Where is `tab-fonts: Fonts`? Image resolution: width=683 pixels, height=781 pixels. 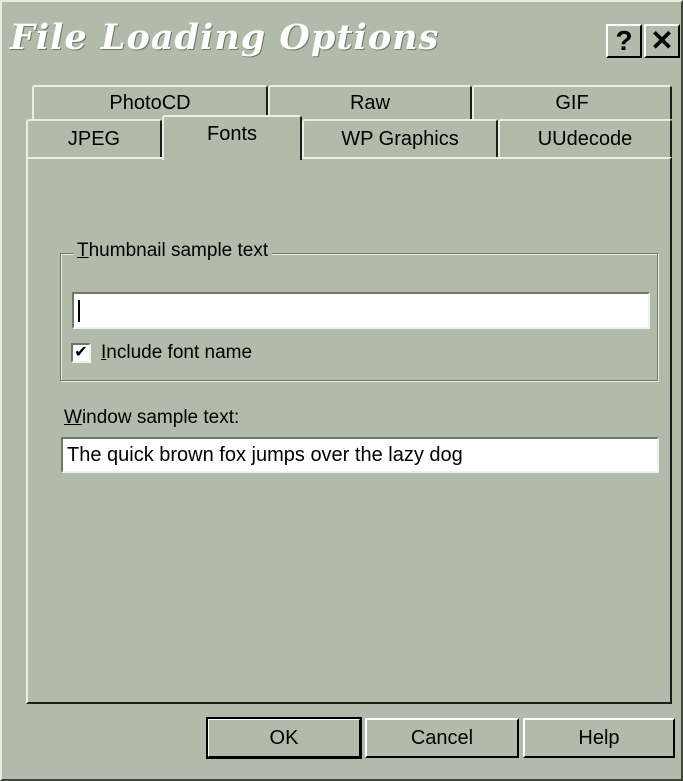
tab-fonts: Fonts is located at coordinates (232, 137).